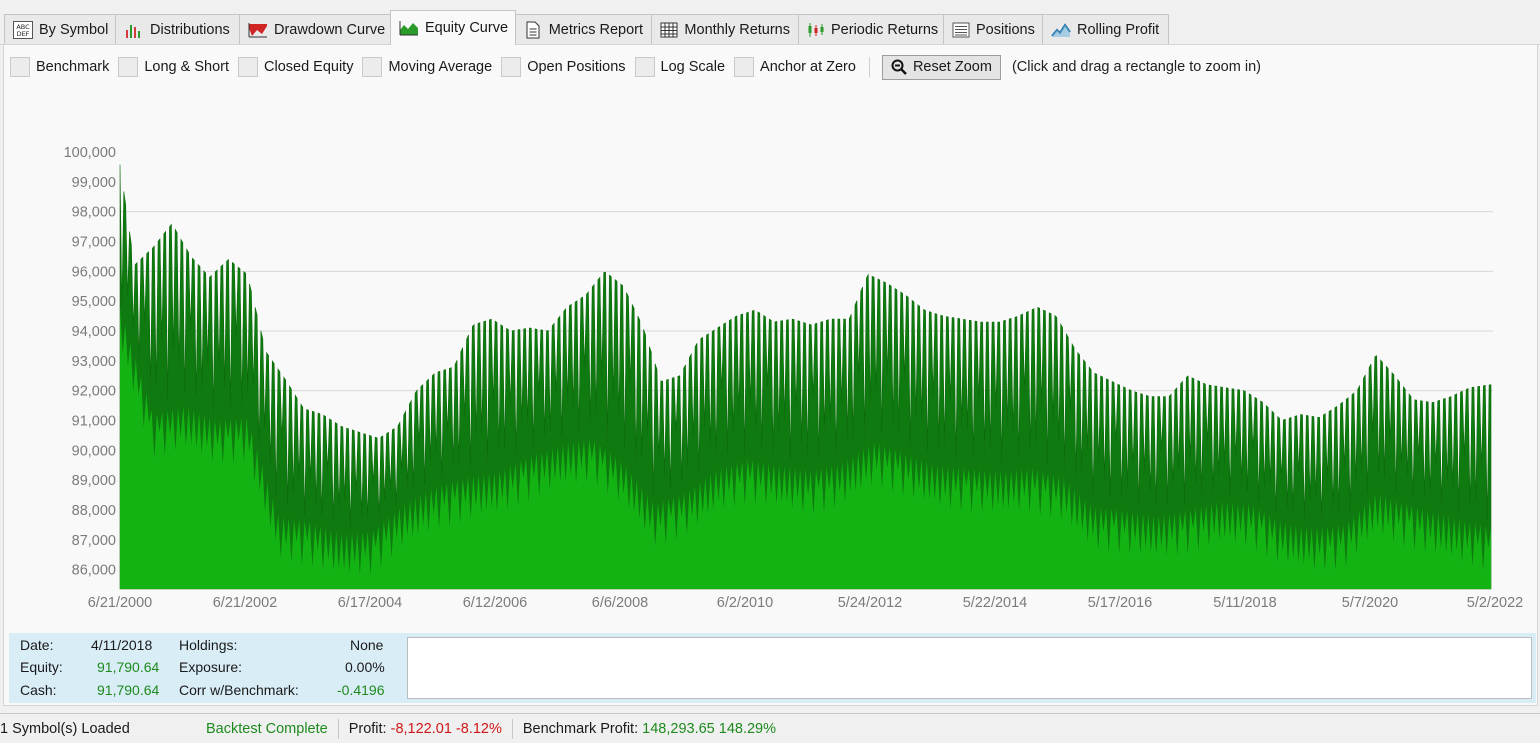 This screenshot has width=1540, height=743. Describe the element at coordinates (74, 29) in the screenshot. I see `tab-label: By Symbol` at that location.